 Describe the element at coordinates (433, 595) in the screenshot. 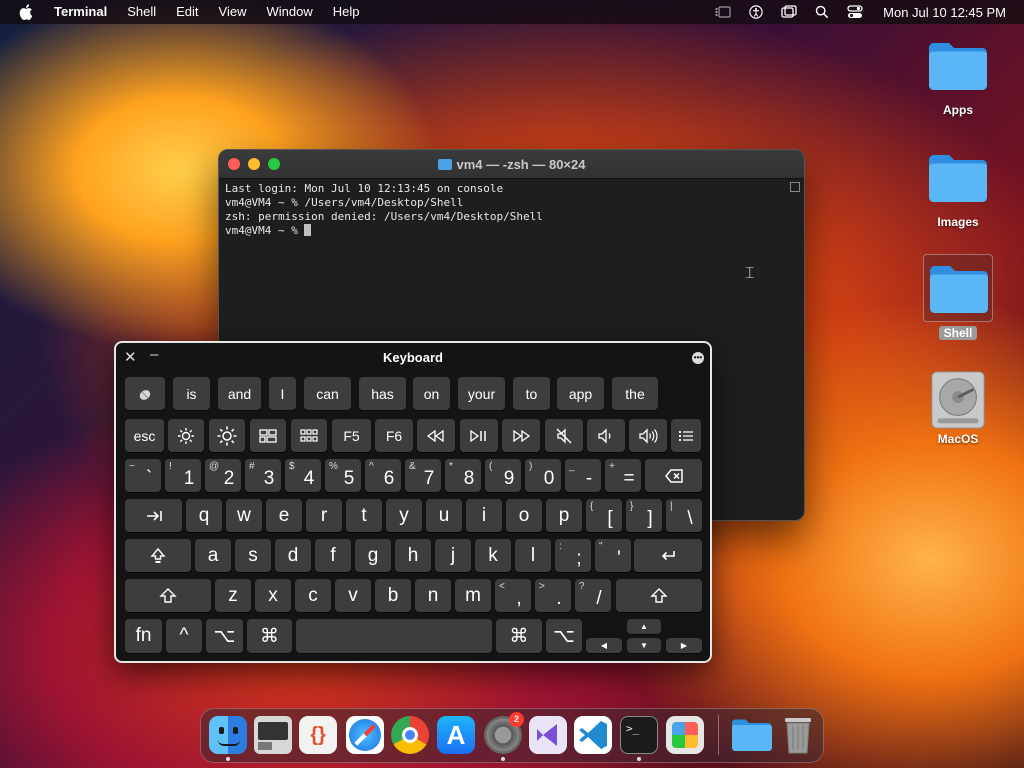

I see `letter-key-n: n` at that location.